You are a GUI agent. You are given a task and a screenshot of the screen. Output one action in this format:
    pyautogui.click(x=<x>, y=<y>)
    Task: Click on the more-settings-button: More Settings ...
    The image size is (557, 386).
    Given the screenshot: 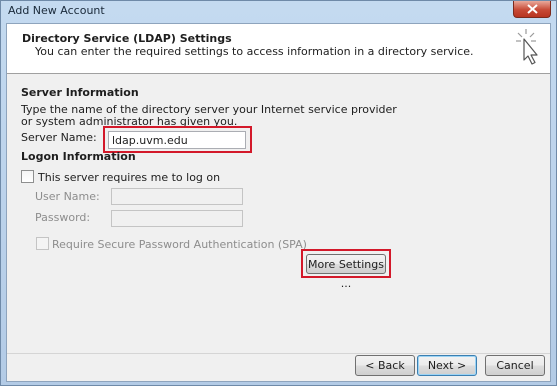 What is the action you would take?
    pyautogui.click(x=346, y=272)
    